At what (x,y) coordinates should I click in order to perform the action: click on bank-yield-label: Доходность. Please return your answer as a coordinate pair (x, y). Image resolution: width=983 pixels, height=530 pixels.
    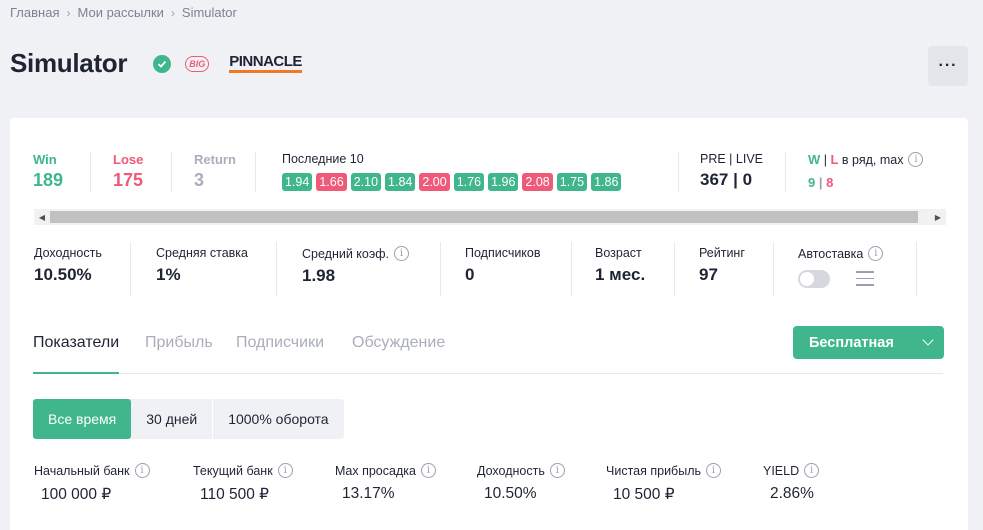
    Looking at the image, I should click on (511, 470).